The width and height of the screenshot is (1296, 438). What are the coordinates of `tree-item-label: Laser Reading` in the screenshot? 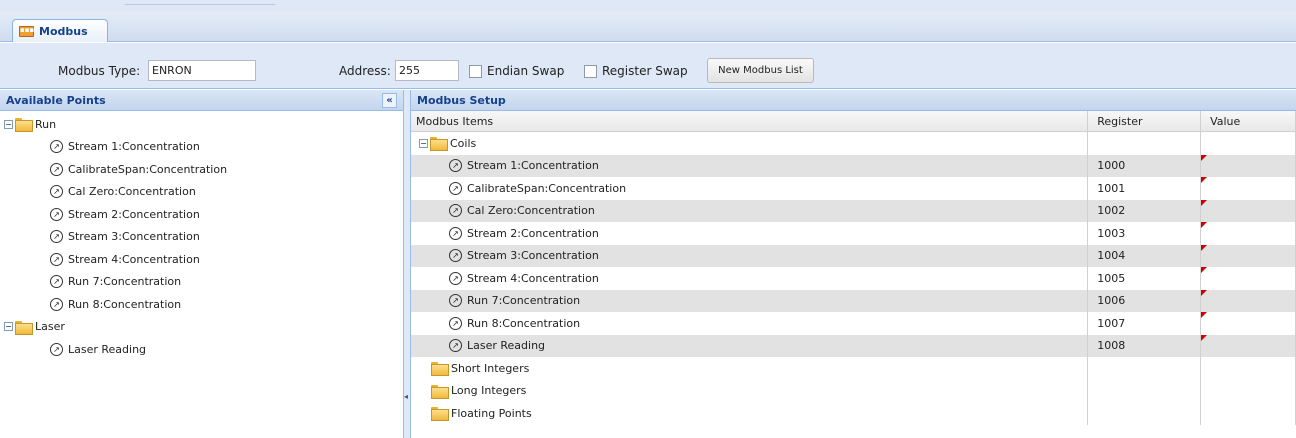 It's located at (107, 349).